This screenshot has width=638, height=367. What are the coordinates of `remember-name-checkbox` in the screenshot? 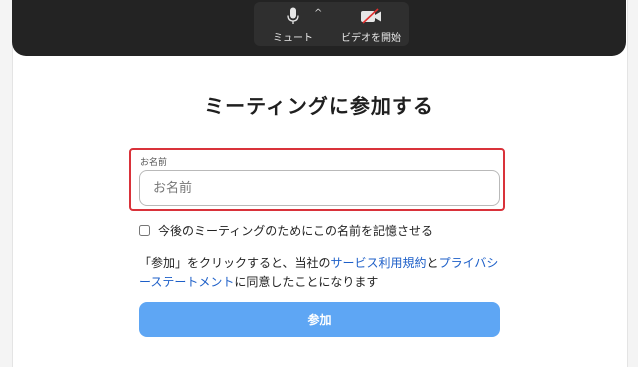 It's located at (144, 230).